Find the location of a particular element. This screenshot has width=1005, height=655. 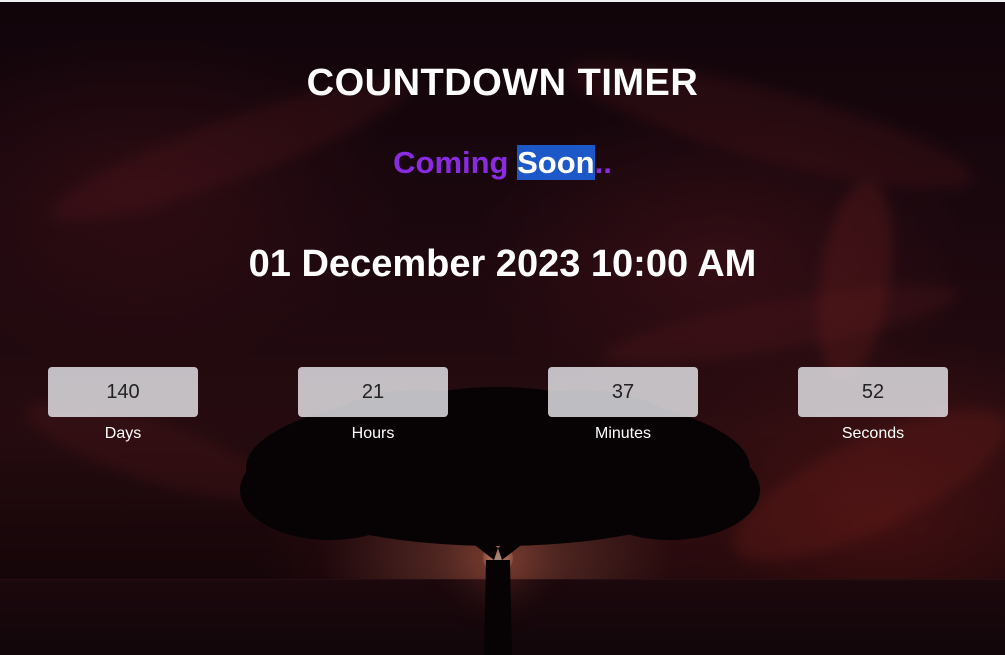

days-label: Days is located at coordinates (123, 433).